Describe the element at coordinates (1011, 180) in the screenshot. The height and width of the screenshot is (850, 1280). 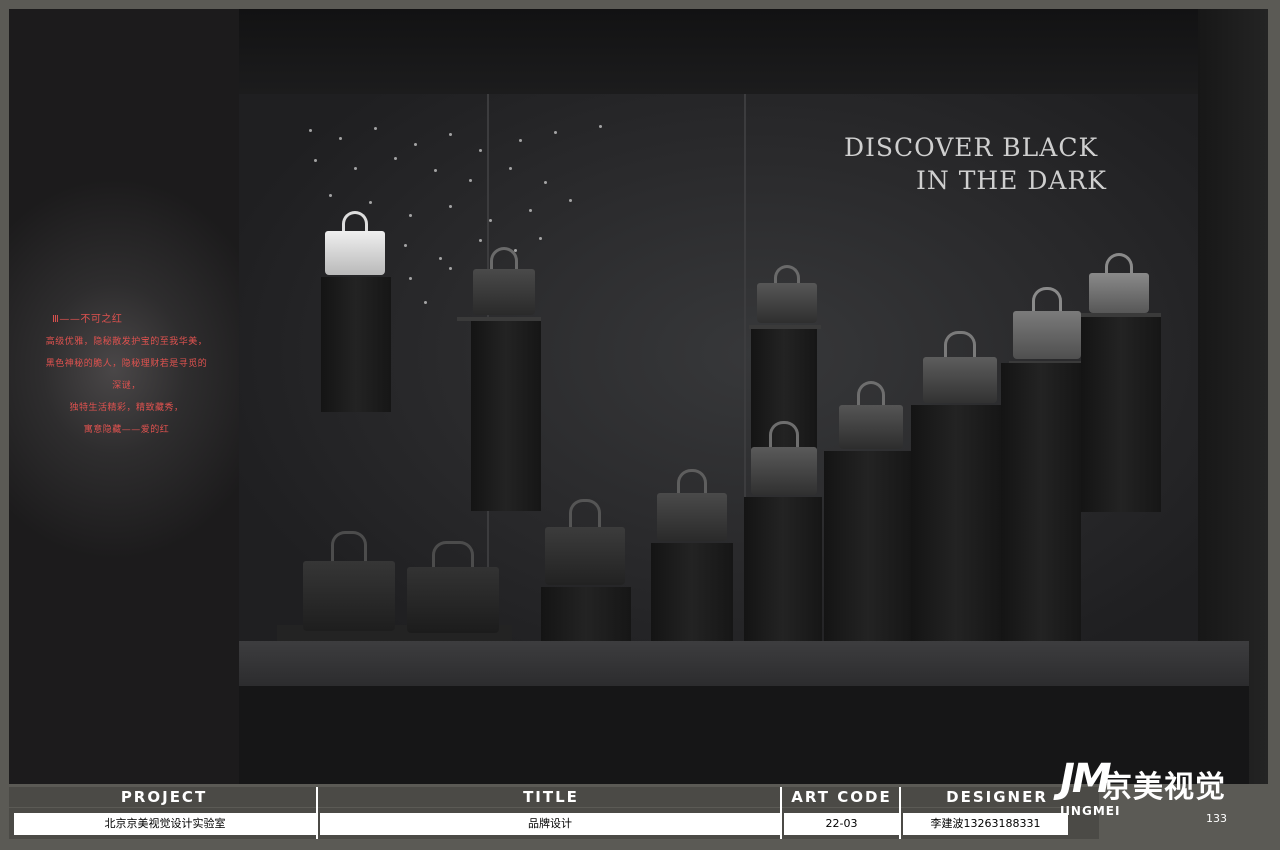
I see `slogan-line-2: IN THE DARK` at that location.